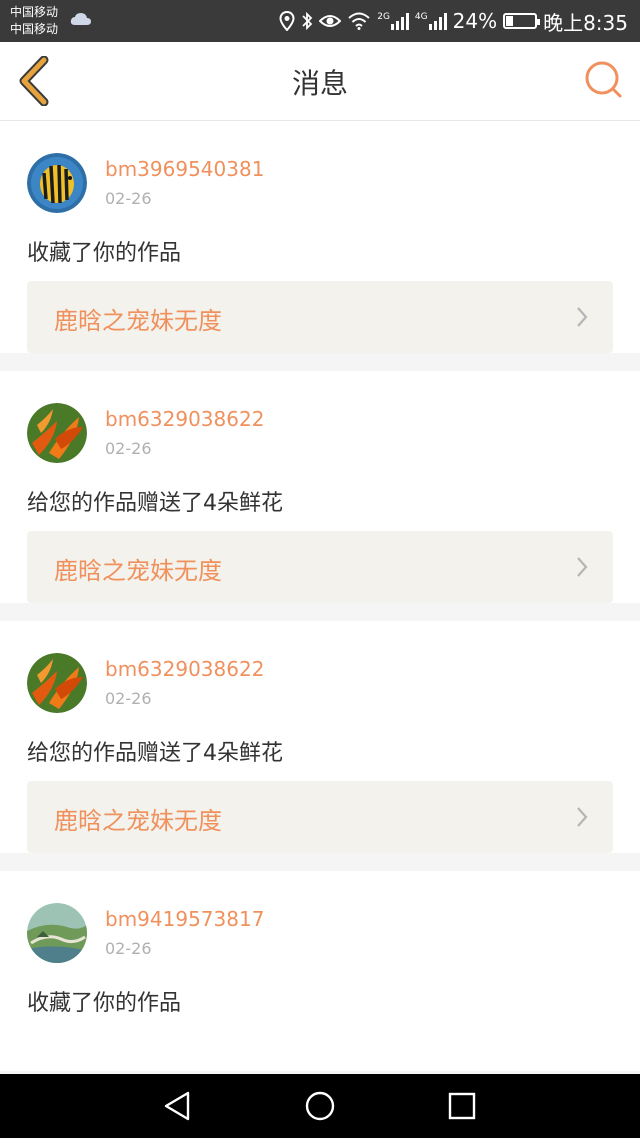 The height and width of the screenshot is (1138, 640). Describe the element at coordinates (421, 17) in the screenshot. I see `network-label-2: 4G` at that location.